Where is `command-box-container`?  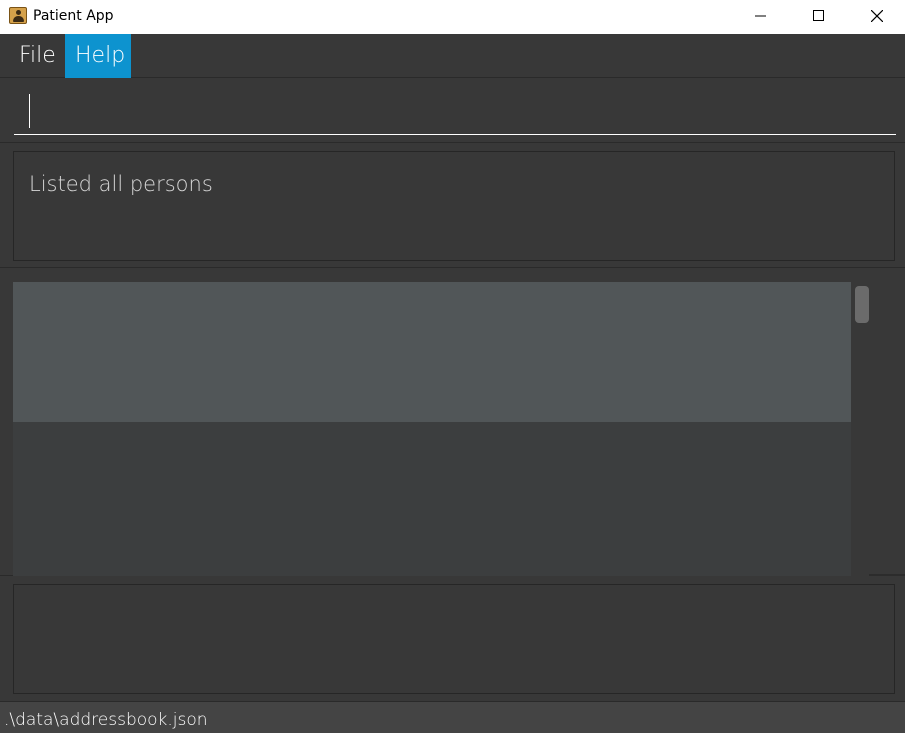
command-box-container is located at coordinates (452, 111).